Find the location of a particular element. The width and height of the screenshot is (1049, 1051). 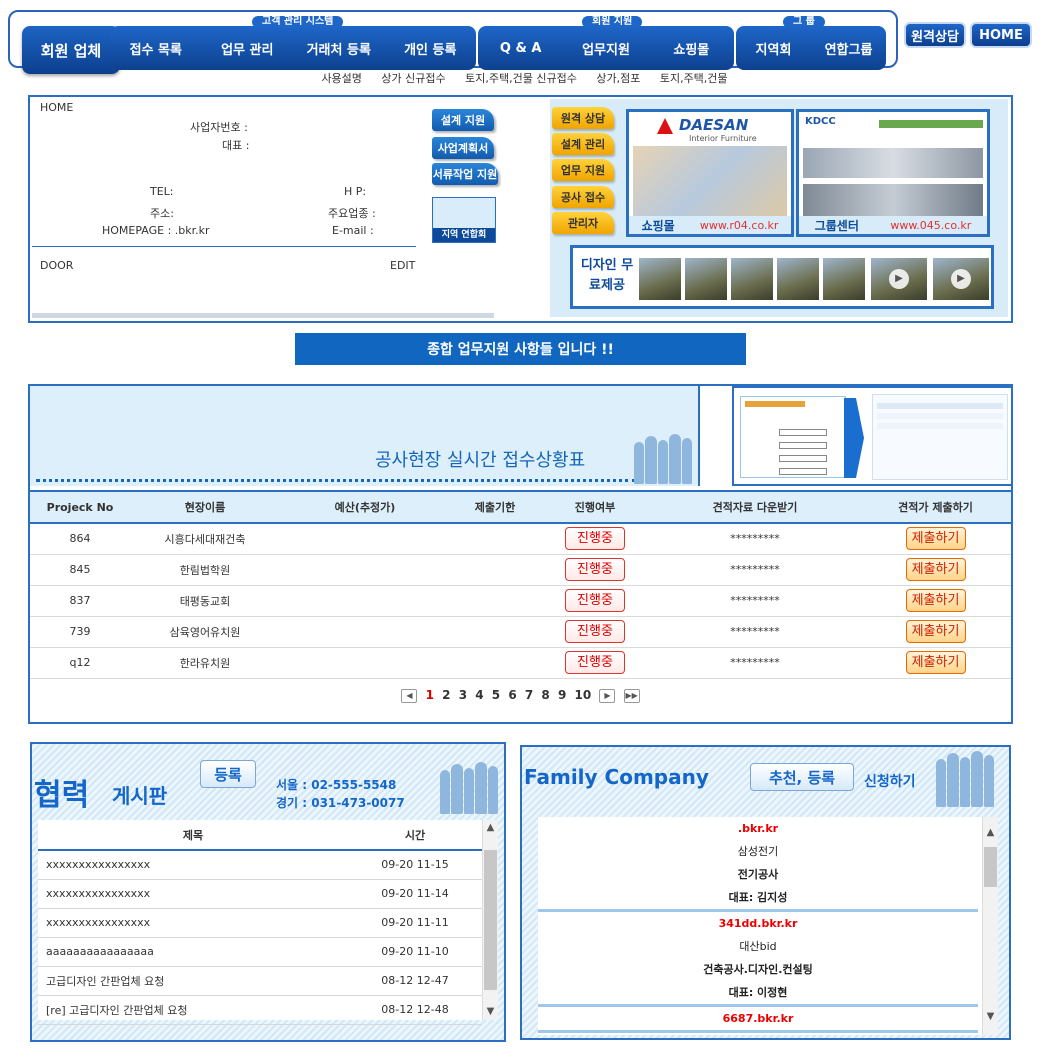

post-title: aaaaaaaaaaaaaaaa is located at coordinates (193, 952).